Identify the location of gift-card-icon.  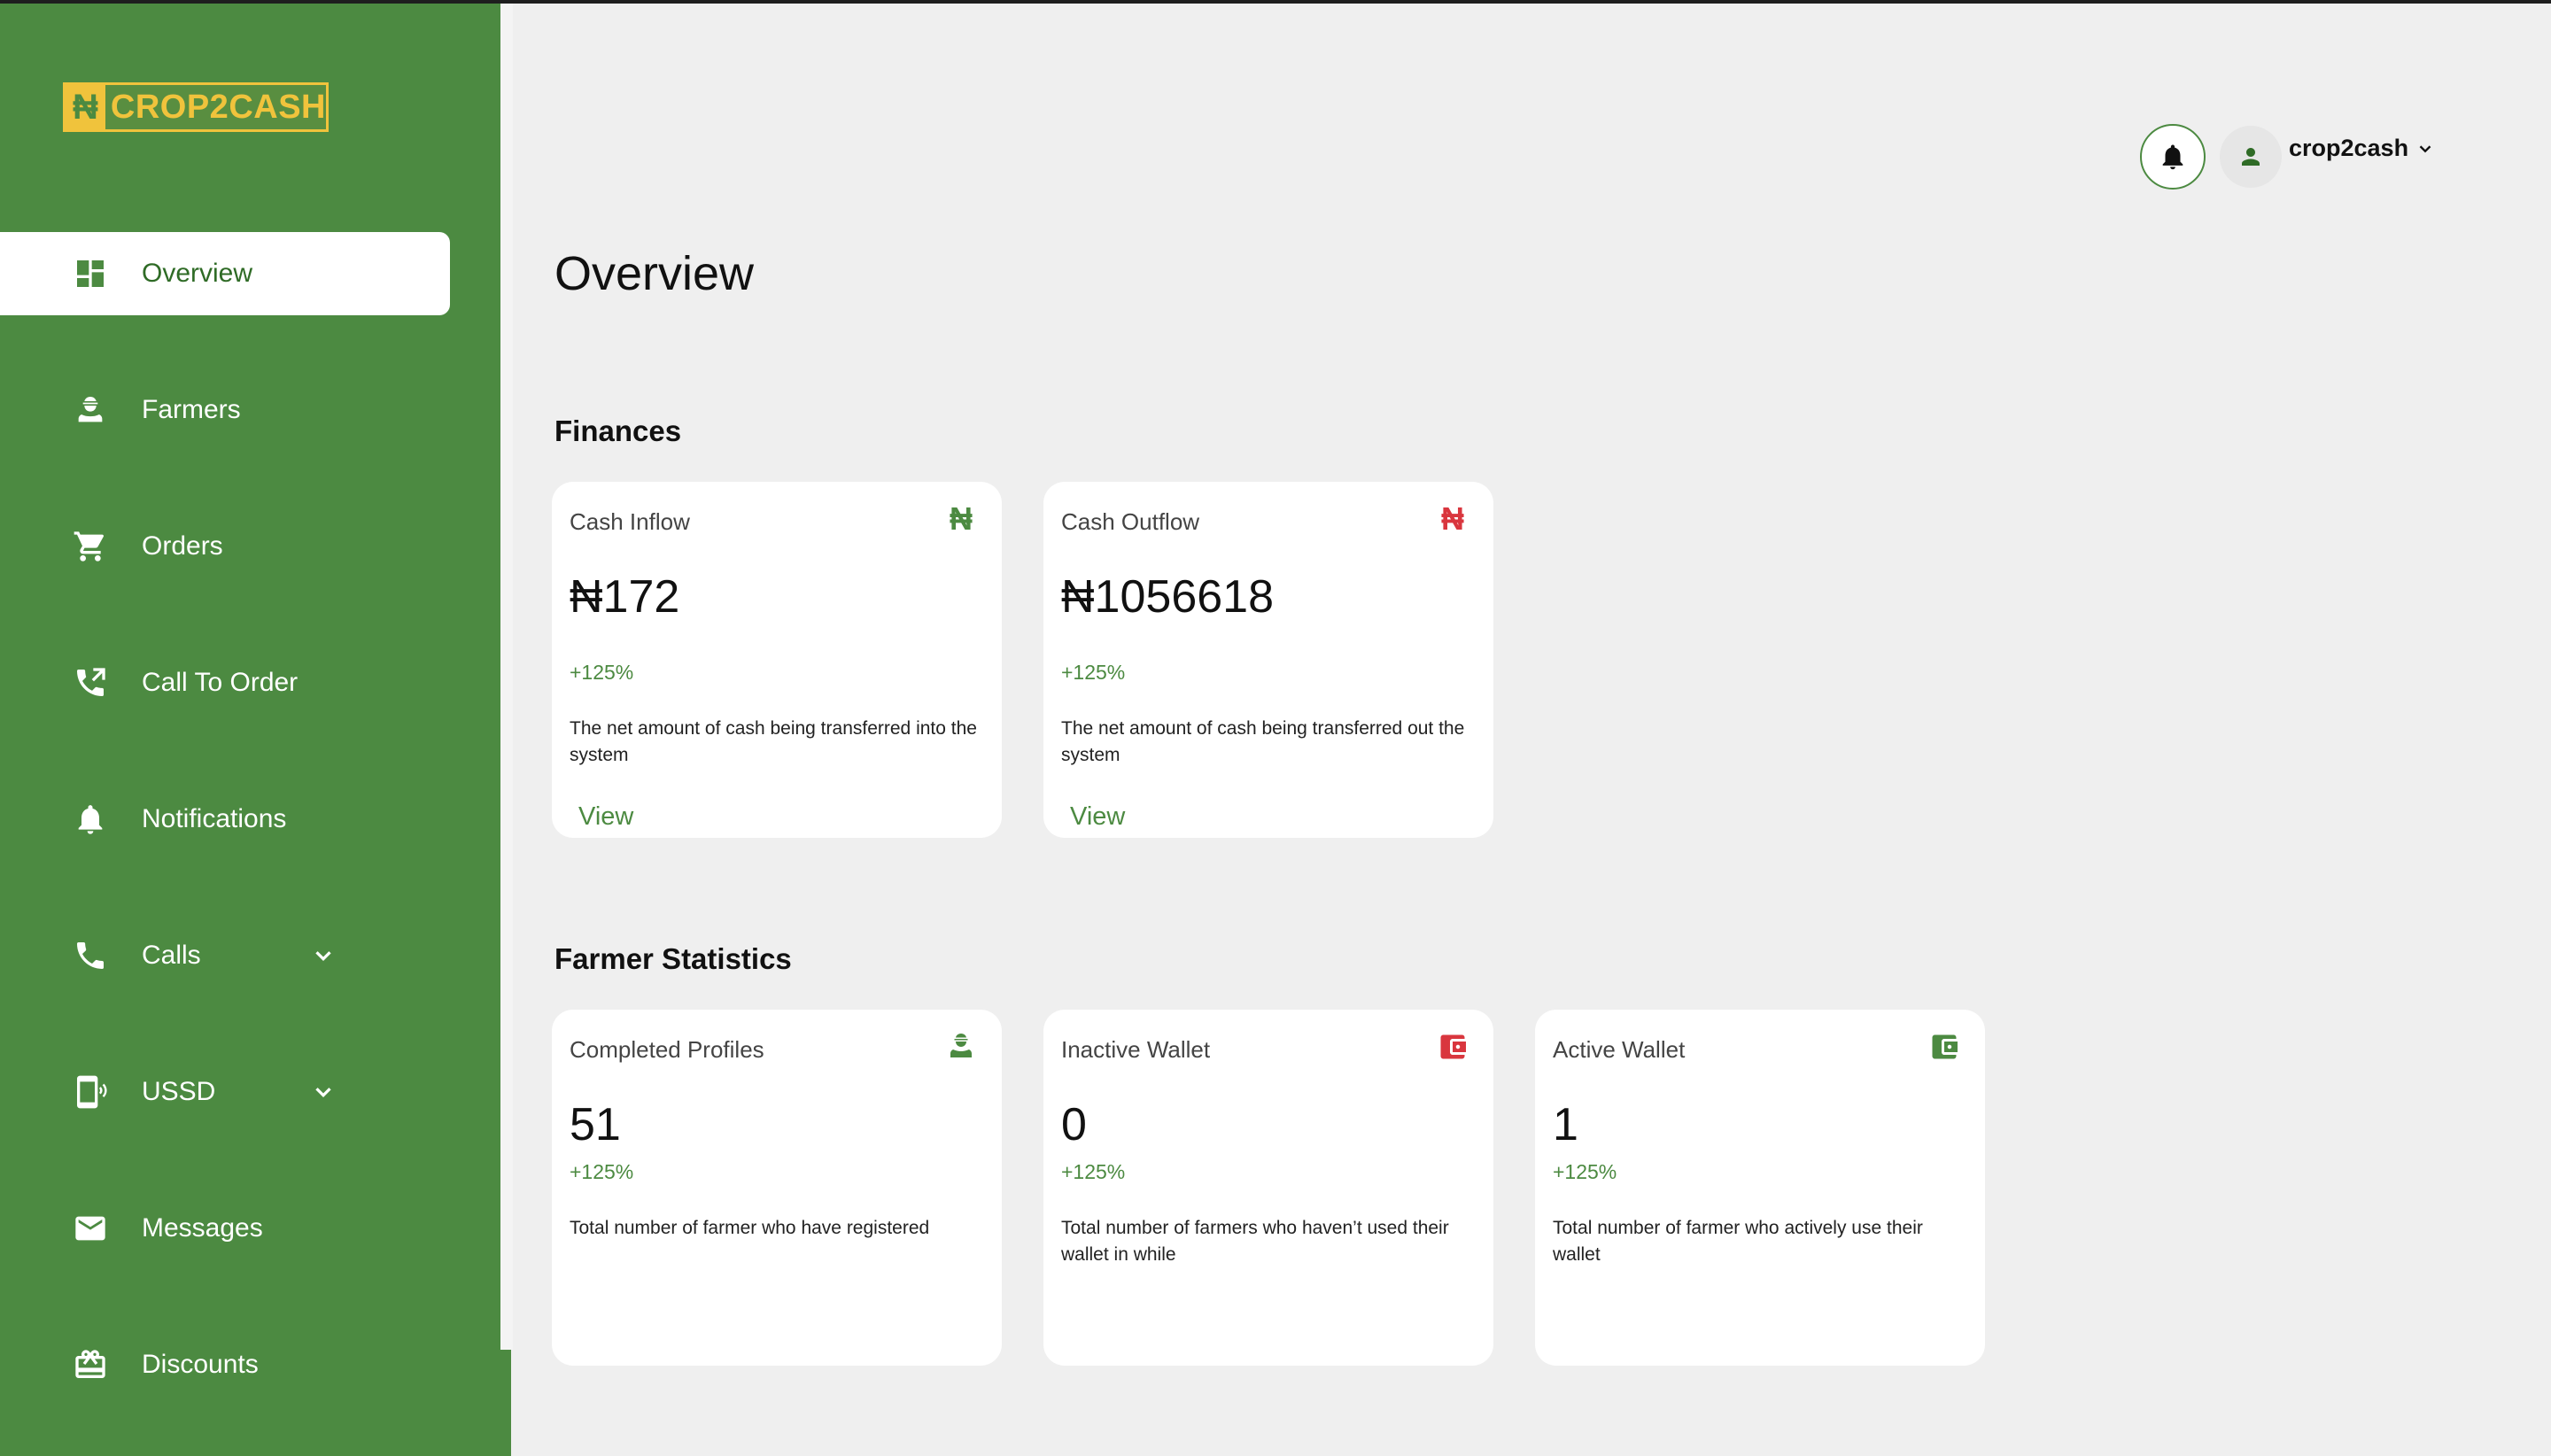
(90, 1364).